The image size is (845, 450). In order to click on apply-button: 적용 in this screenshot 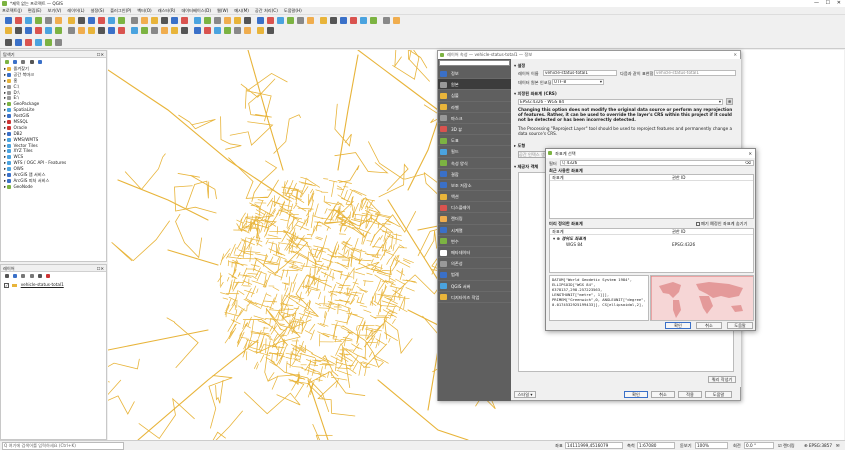, I will do `click(690, 394)`.